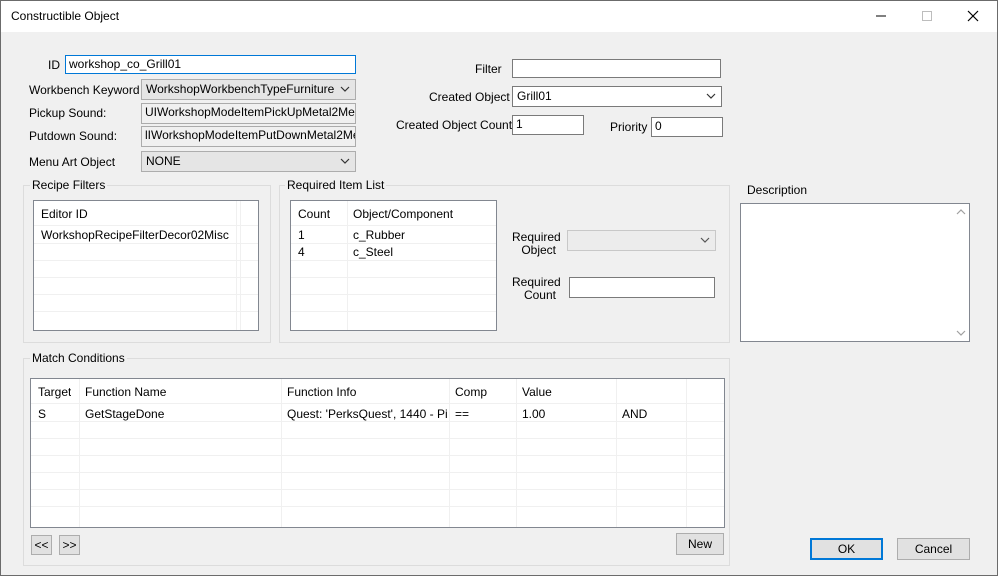 The height and width of the screenshot is (576, 998). Describe the element at coordinates (321, 392) in the screenshot. I see `function-info-header: Function Info` at that location.